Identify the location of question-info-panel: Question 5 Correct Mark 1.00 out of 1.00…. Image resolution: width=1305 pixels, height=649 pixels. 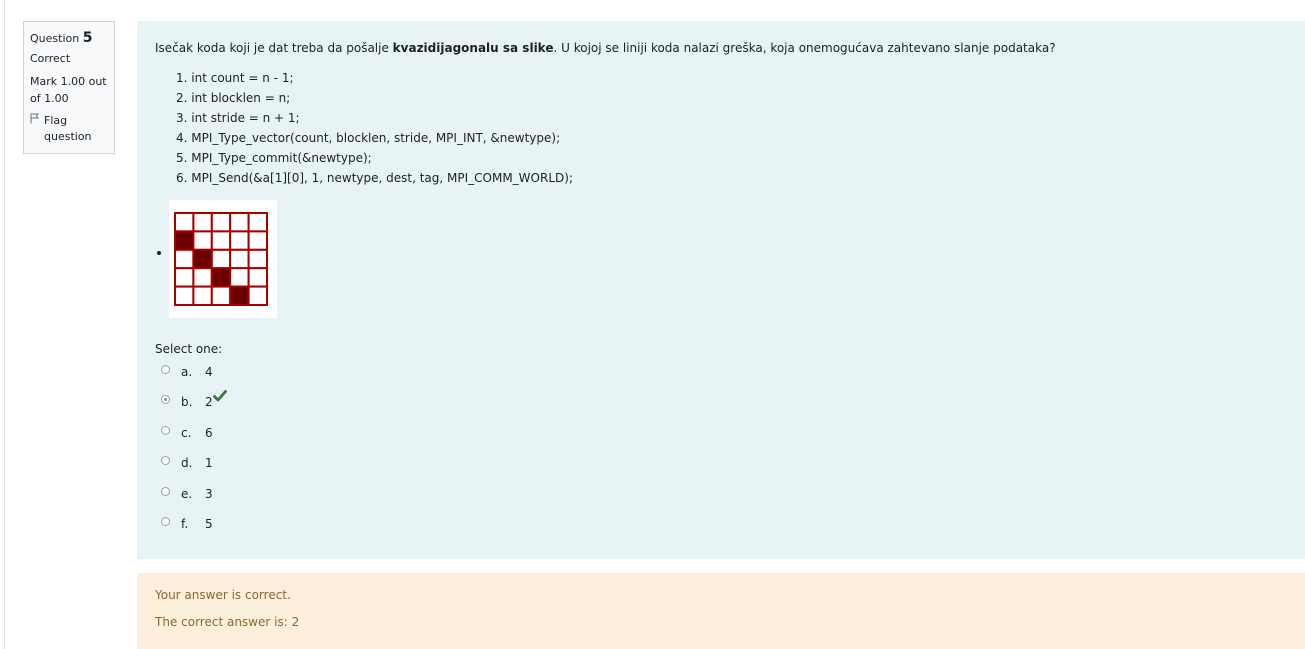
(69, 87).